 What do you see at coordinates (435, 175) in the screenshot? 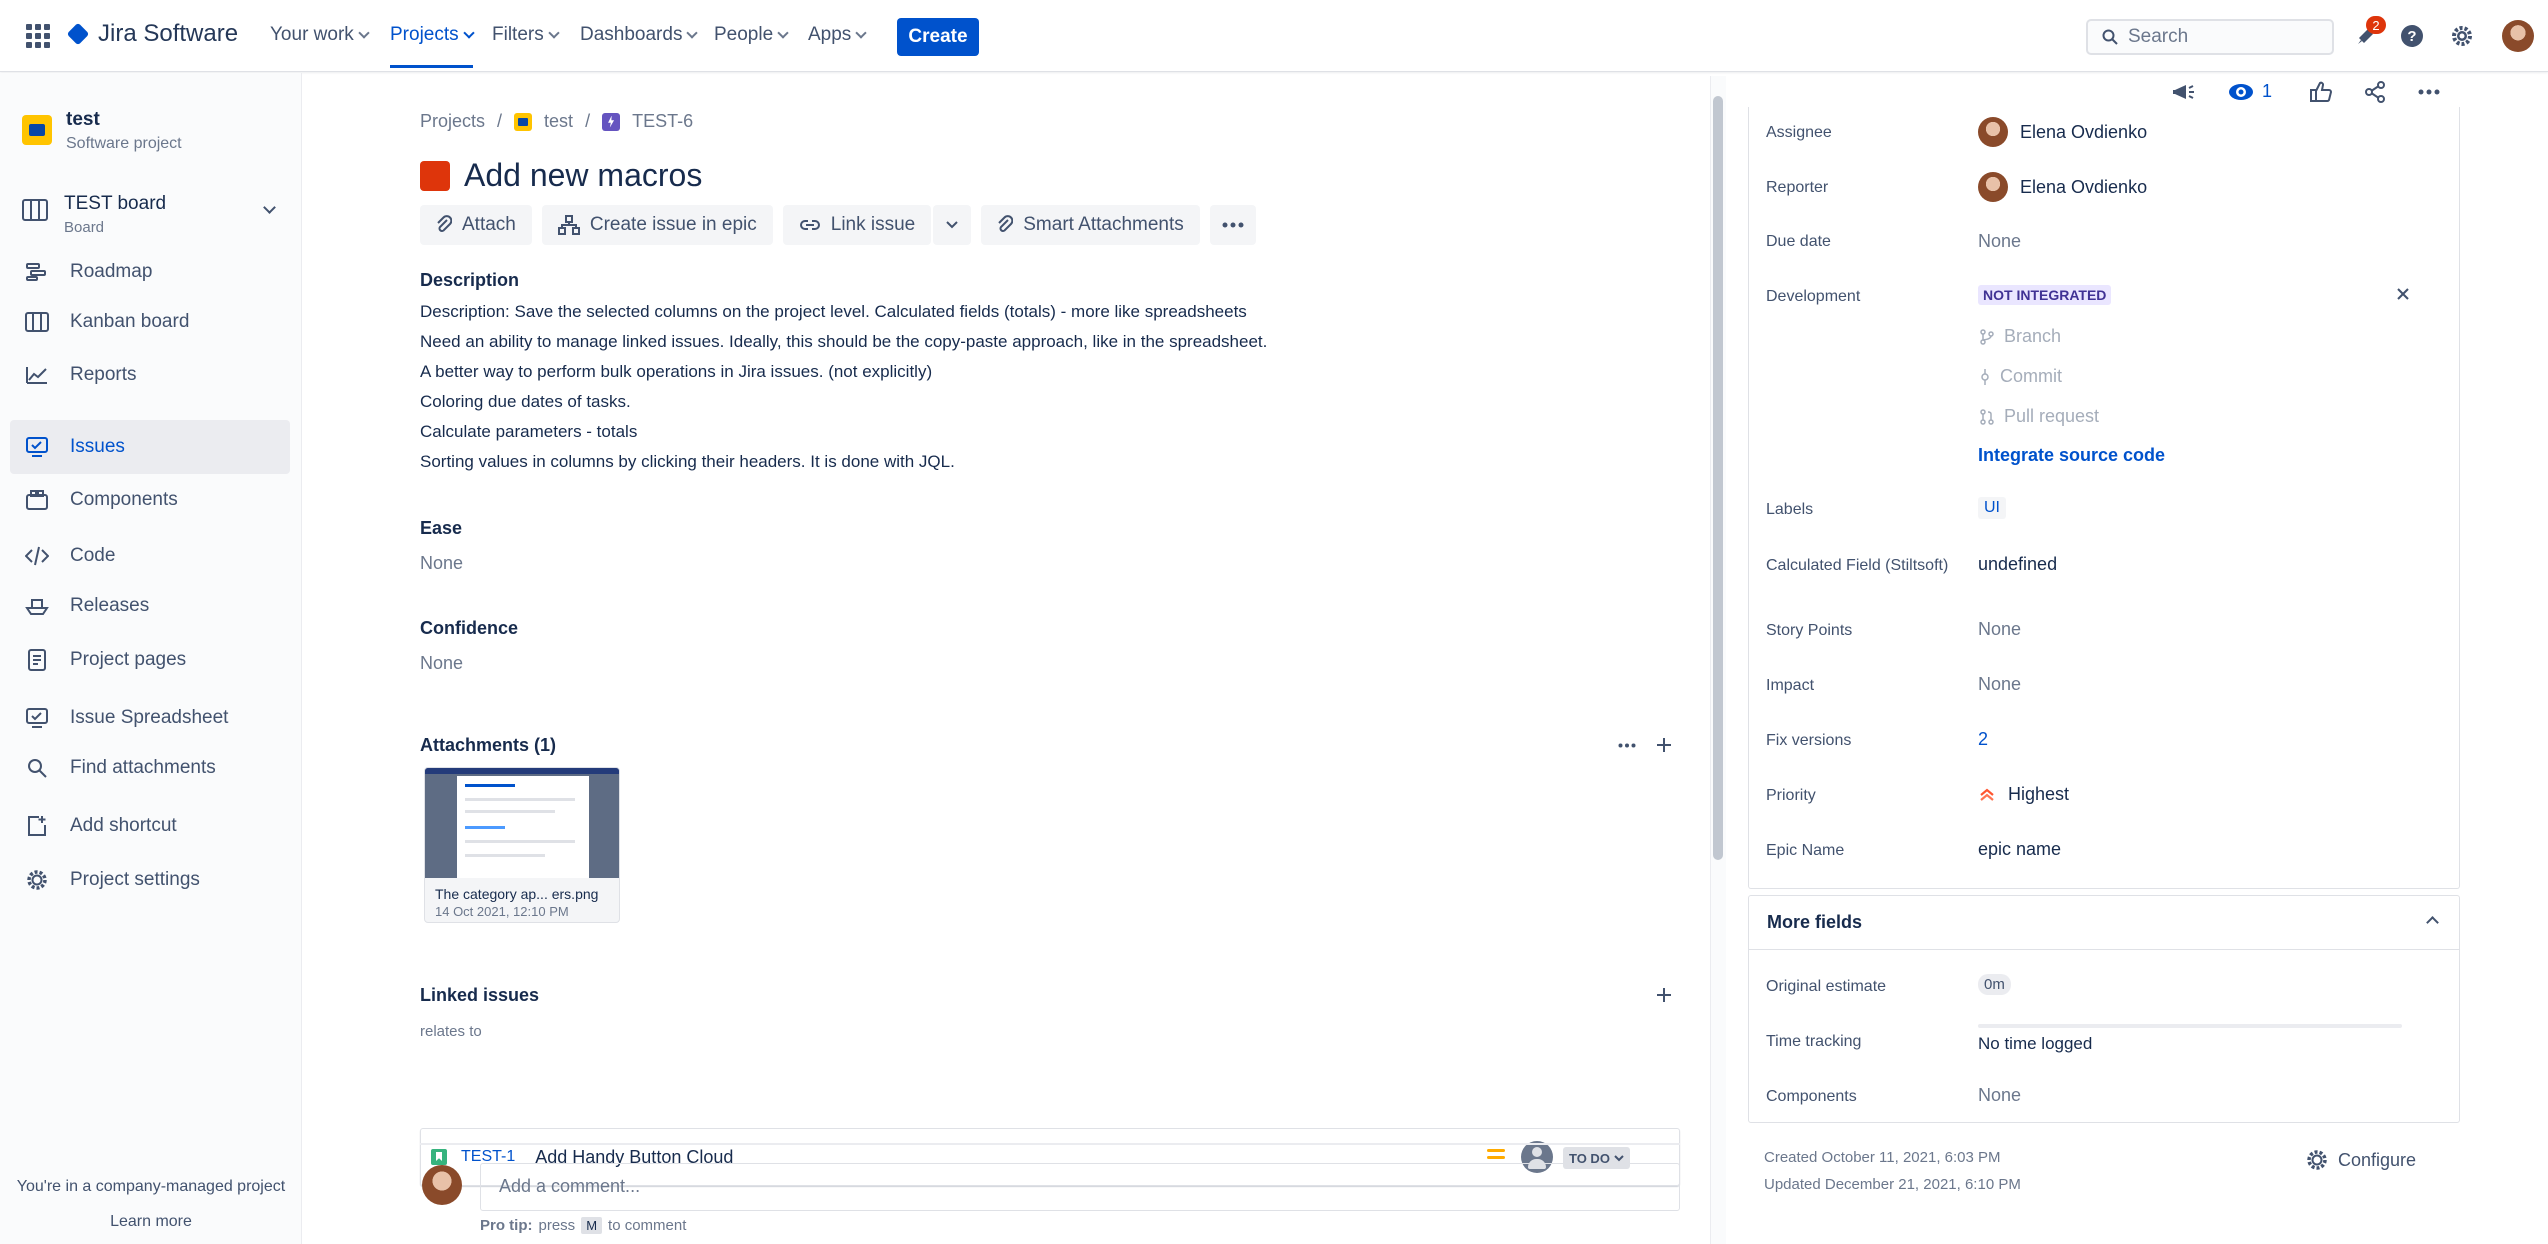
I see `issue-type-icon` at bounding box center [435, 175].